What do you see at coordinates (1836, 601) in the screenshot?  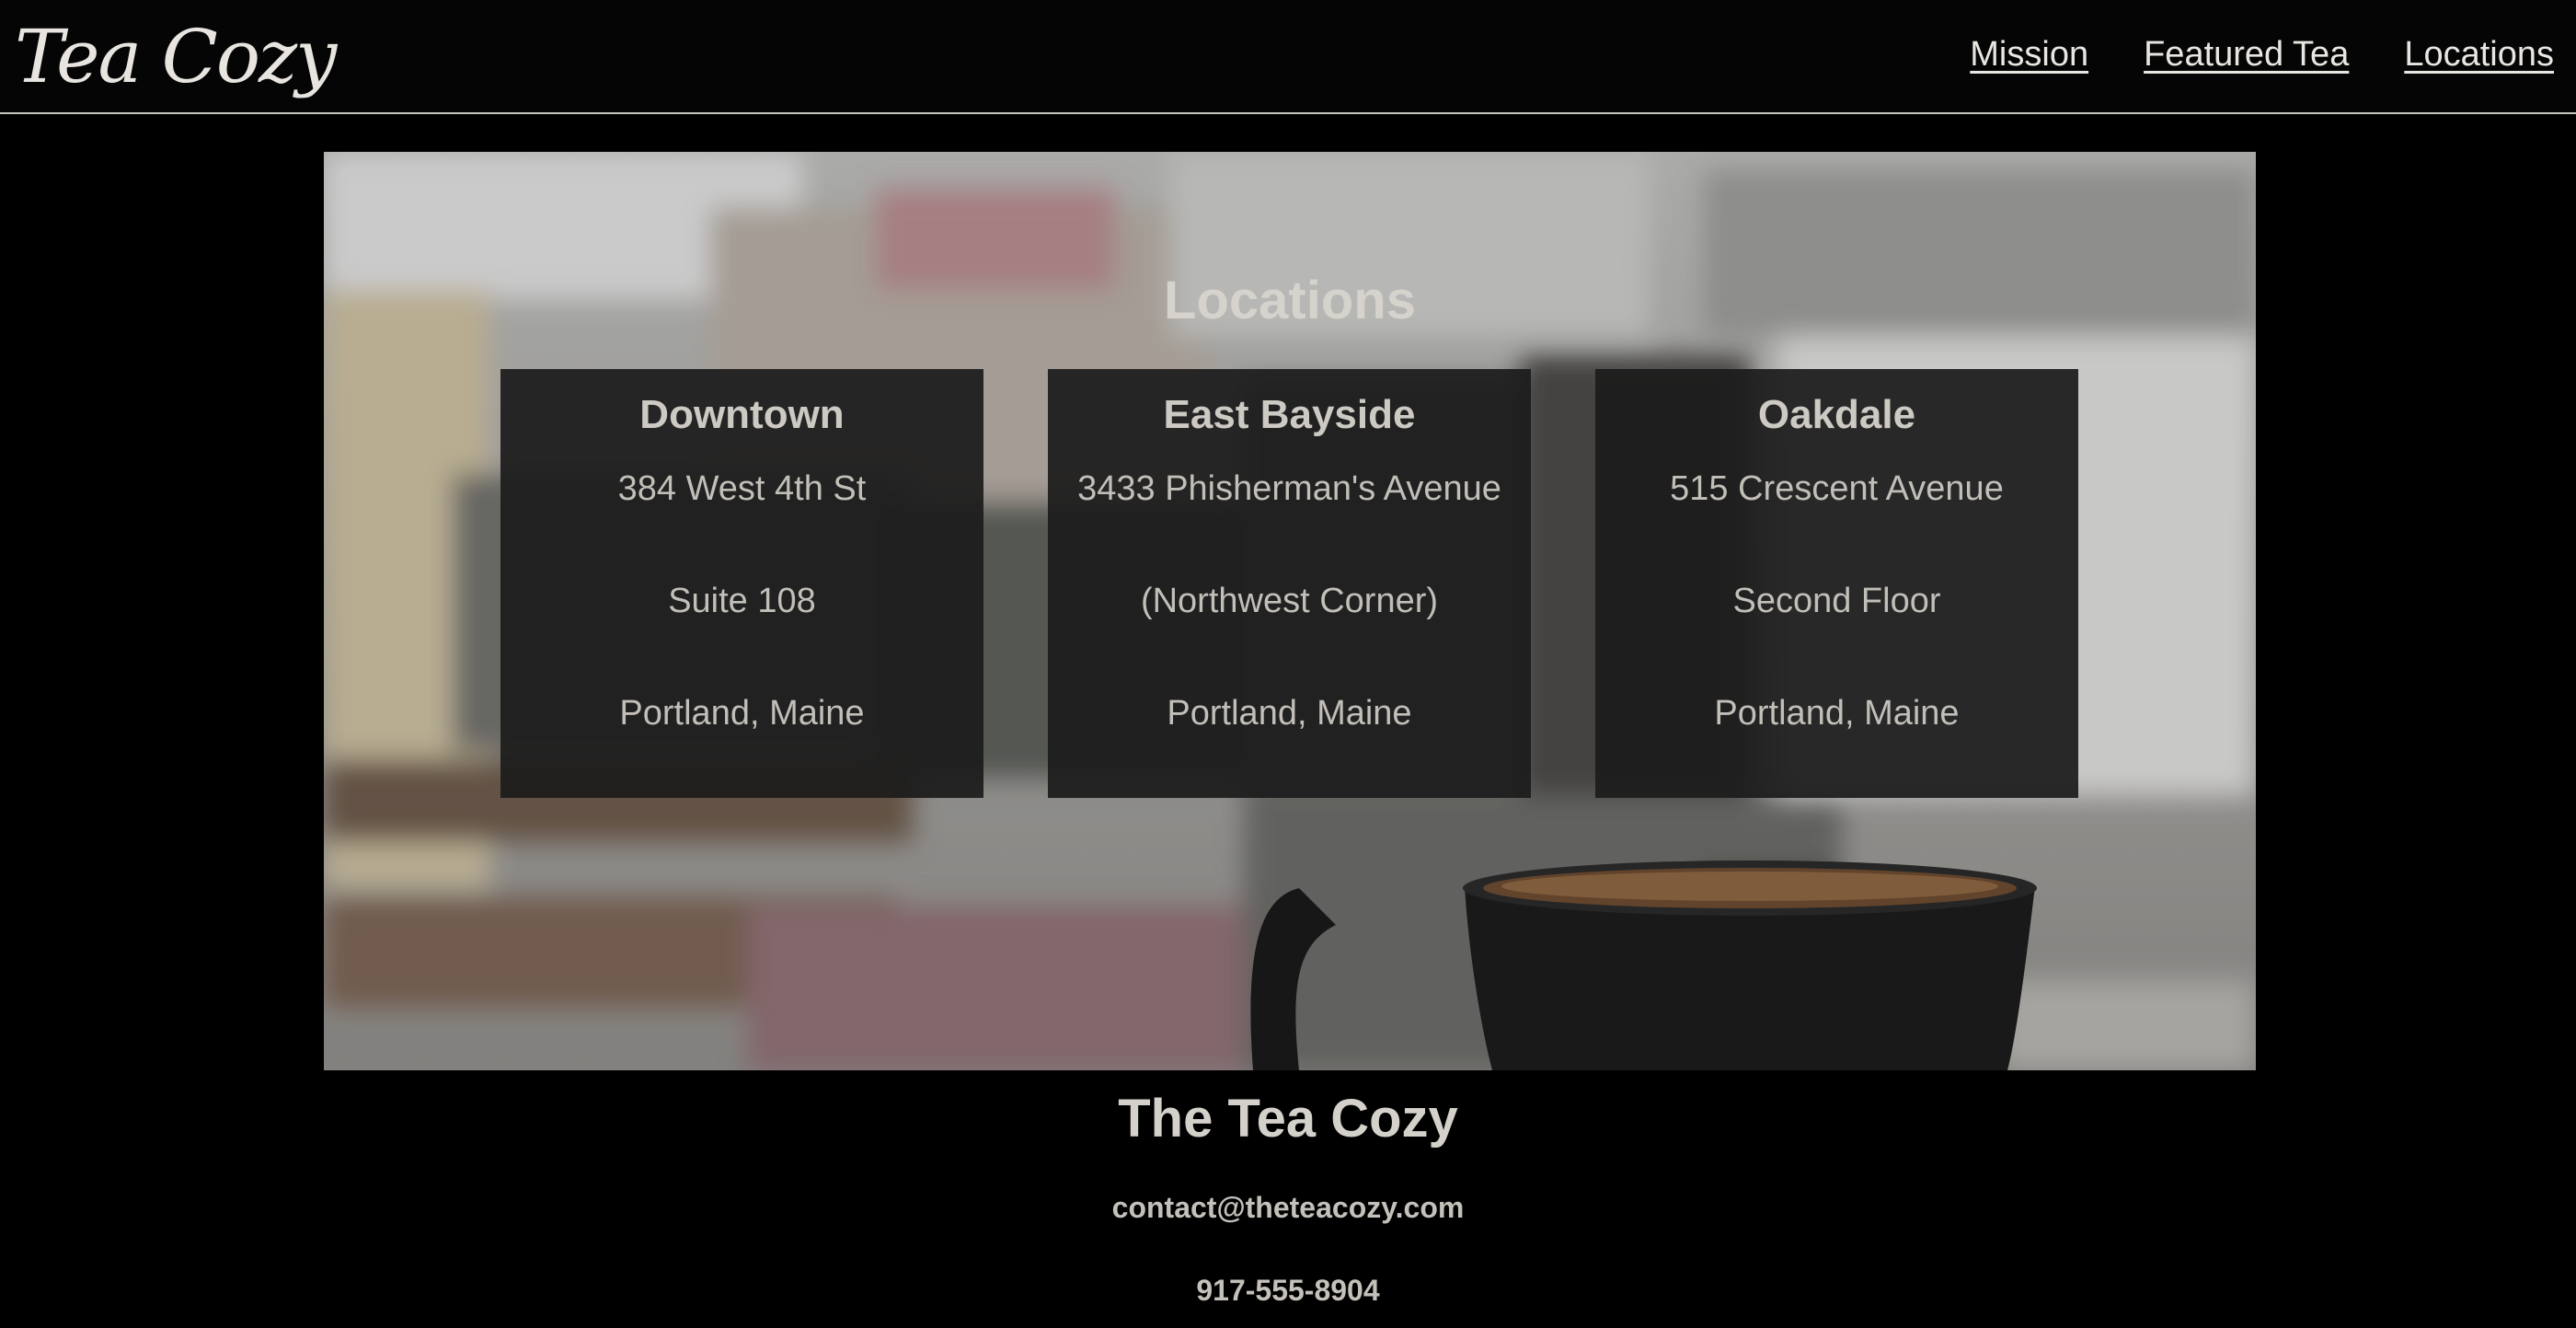 I see `location-address-line: Second Floor` at bounding box center [1836, 601].